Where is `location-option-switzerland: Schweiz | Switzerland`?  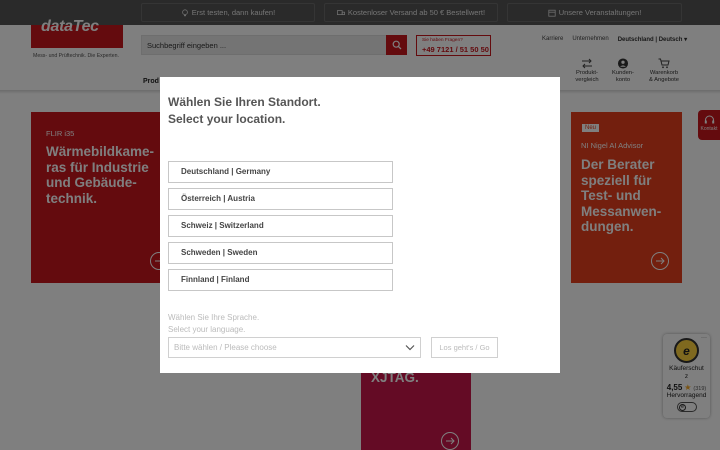
location-option-switzerland: Schweiz | Switzerland is located at coordinates (280, 226).